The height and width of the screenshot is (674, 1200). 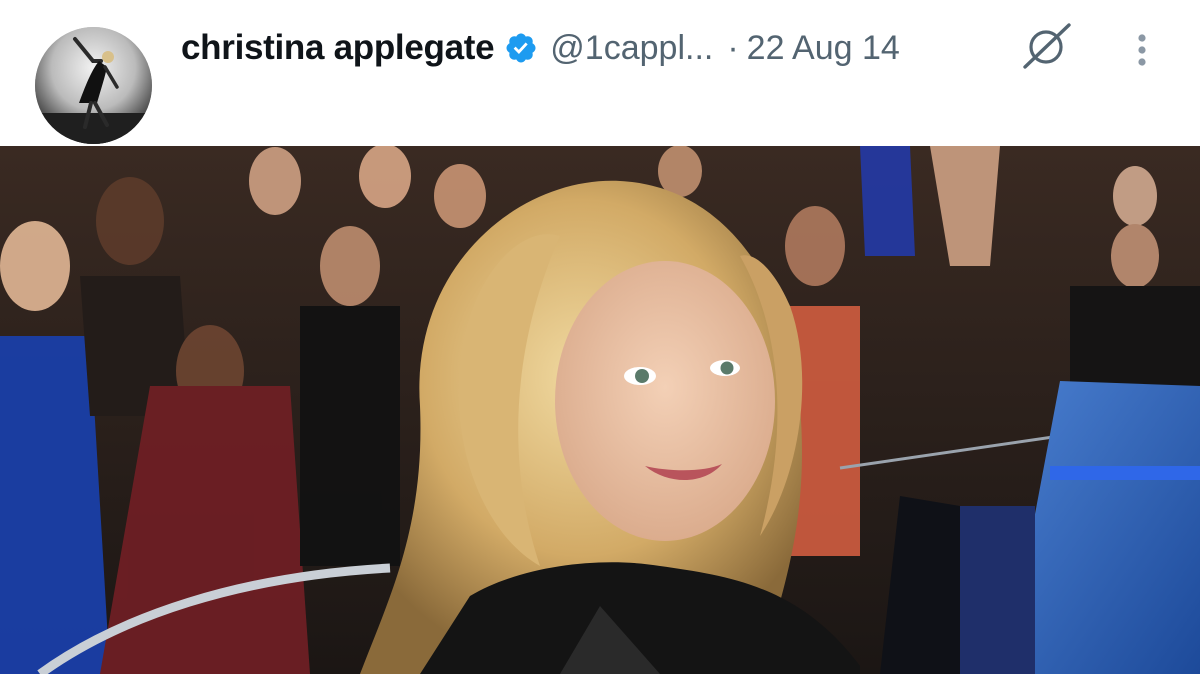 What do you see at coordinates (521, 48) in the screenshot?
I see `verified-badge-icon` at bounding box center [521, 48].